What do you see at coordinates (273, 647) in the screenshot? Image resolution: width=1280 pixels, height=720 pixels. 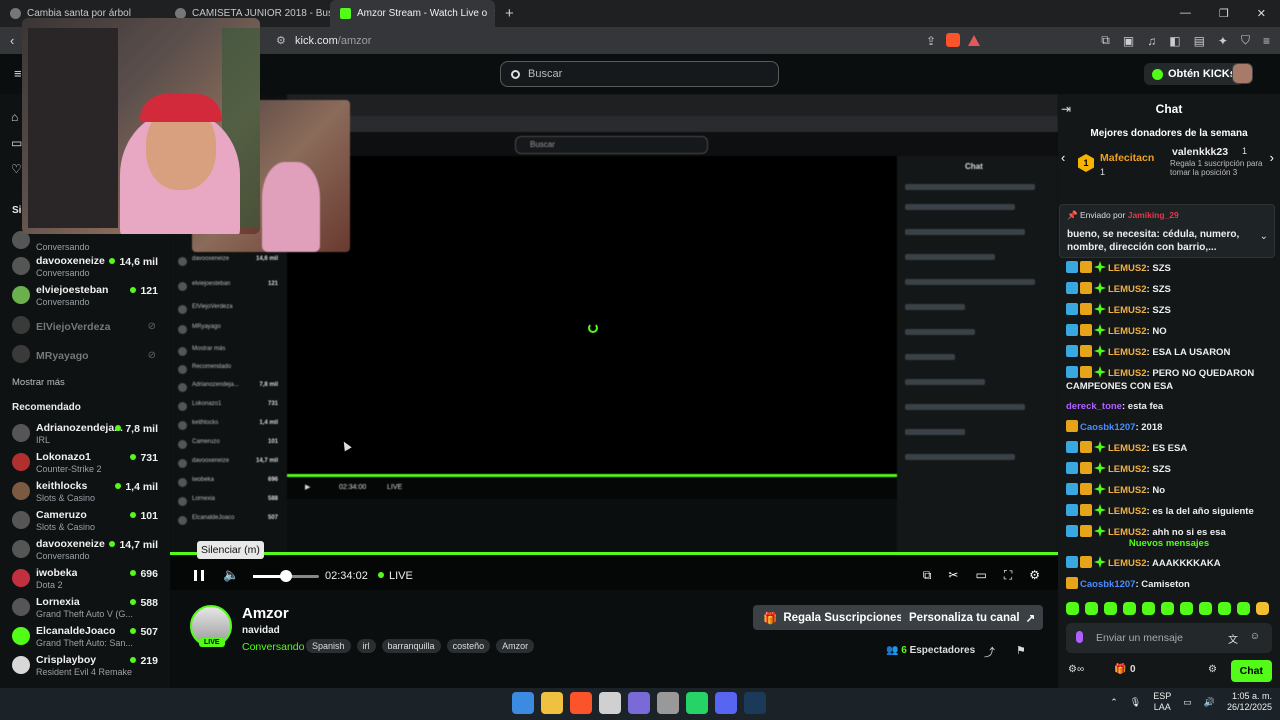 I see `stream-category: Conversando` at bounding box center [273, 647].